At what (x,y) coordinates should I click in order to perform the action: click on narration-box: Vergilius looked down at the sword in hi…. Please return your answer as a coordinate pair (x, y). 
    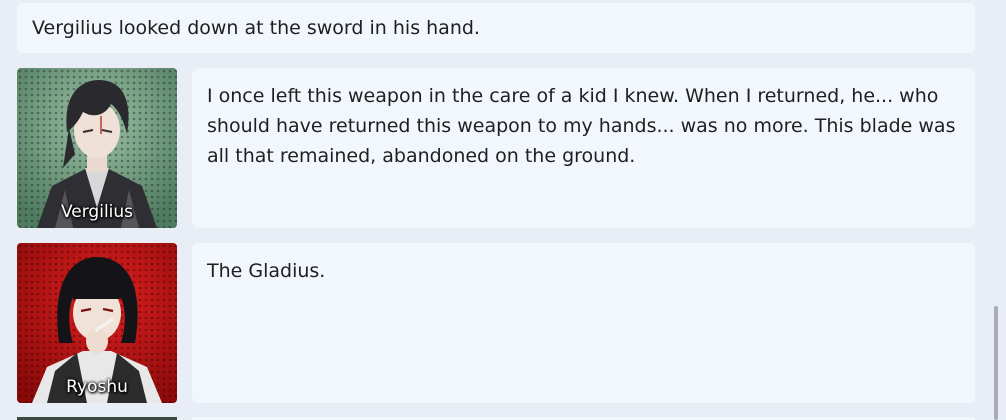
    Looking at the image, I should click on (496, 28).